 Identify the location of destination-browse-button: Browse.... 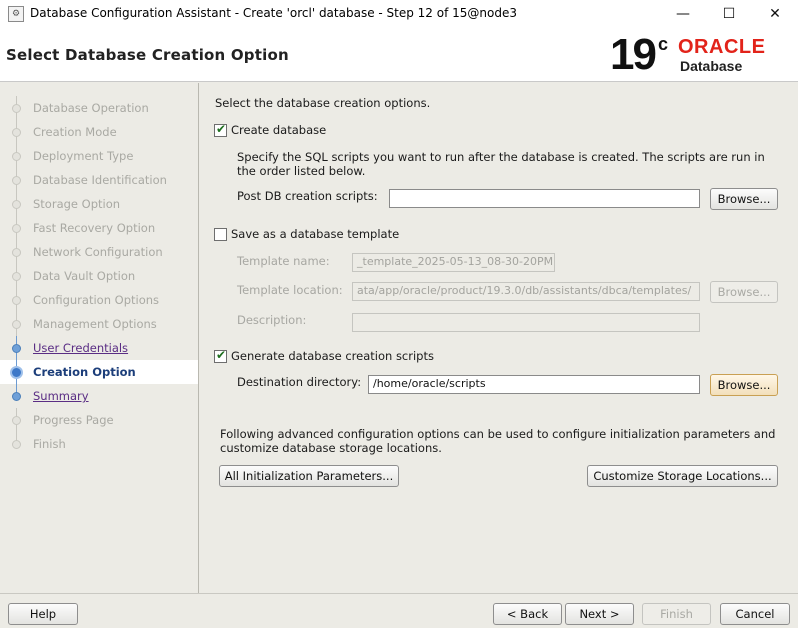
(744, 385).